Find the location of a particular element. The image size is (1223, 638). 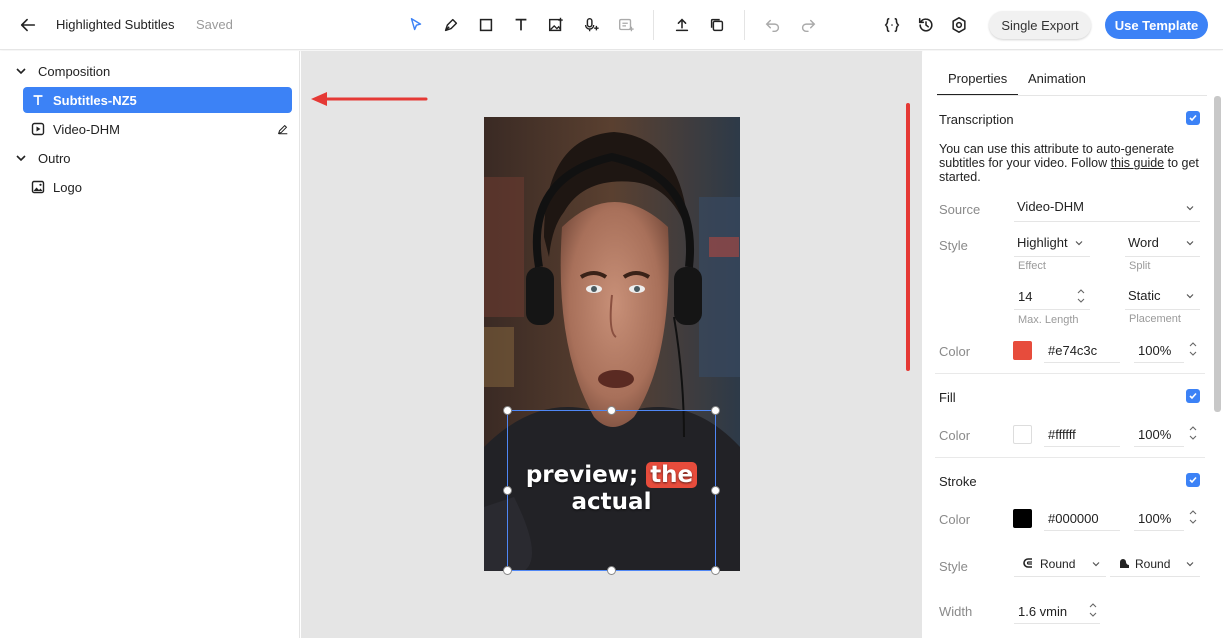

tab-properties: Properties is located at coordinates (977, 78).